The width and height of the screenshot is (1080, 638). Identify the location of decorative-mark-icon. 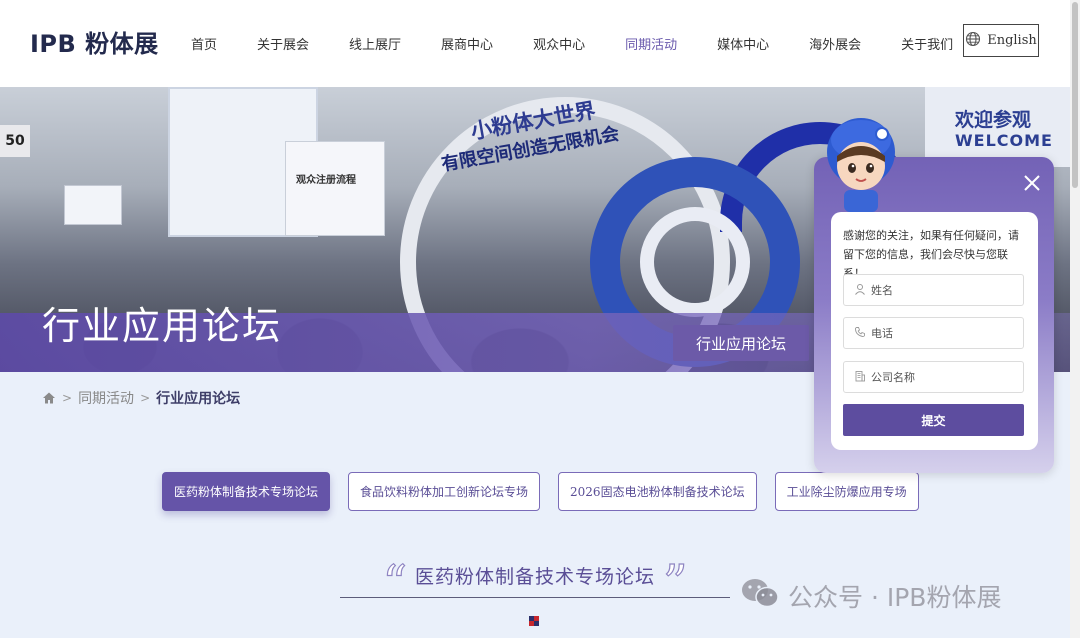
(534, 621).